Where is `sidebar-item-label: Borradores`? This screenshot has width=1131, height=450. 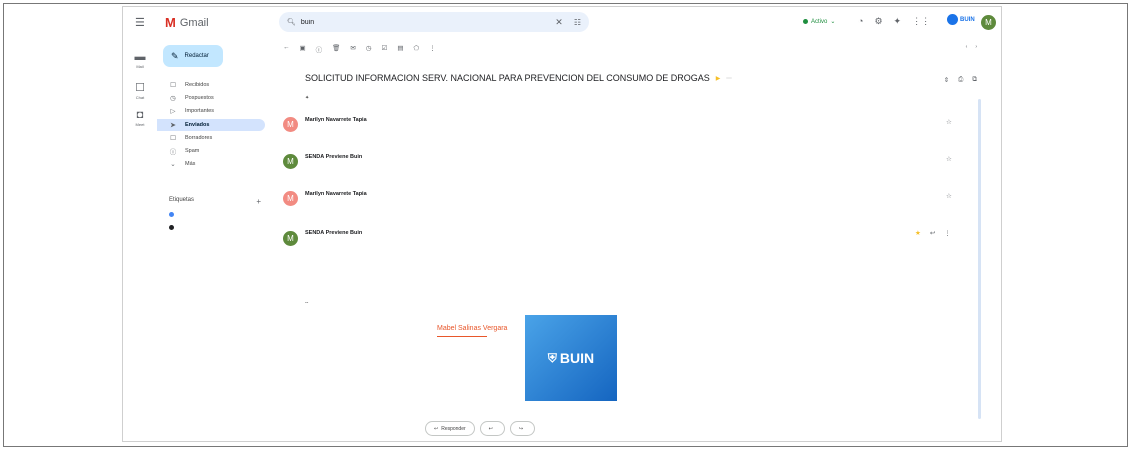 sidebar-item-label: Borradores is located at coordinates (199, 137).